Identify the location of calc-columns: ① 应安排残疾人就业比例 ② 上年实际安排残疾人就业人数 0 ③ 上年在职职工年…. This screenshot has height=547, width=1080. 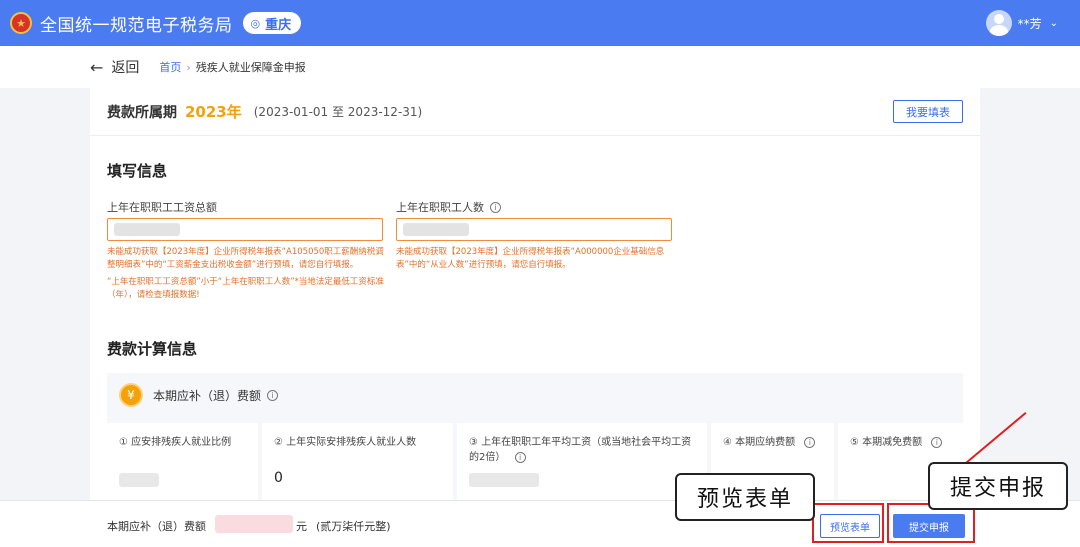
(535, 461).